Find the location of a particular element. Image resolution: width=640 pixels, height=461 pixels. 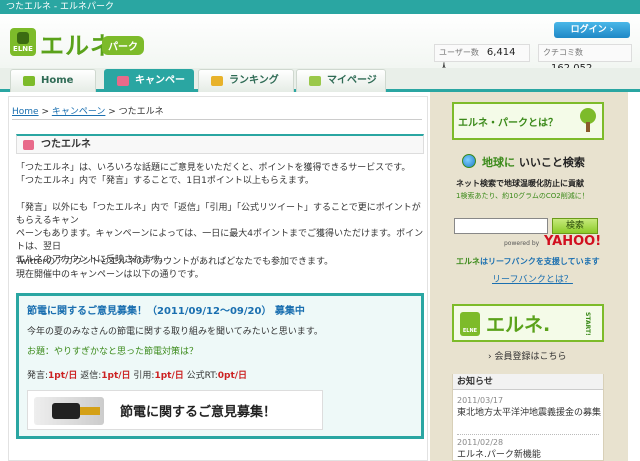

campaign-description: 今年の夏のみなさんの節電に関する取り組みを聞いてみたいと思います。 is located at coordinates (175, 332).